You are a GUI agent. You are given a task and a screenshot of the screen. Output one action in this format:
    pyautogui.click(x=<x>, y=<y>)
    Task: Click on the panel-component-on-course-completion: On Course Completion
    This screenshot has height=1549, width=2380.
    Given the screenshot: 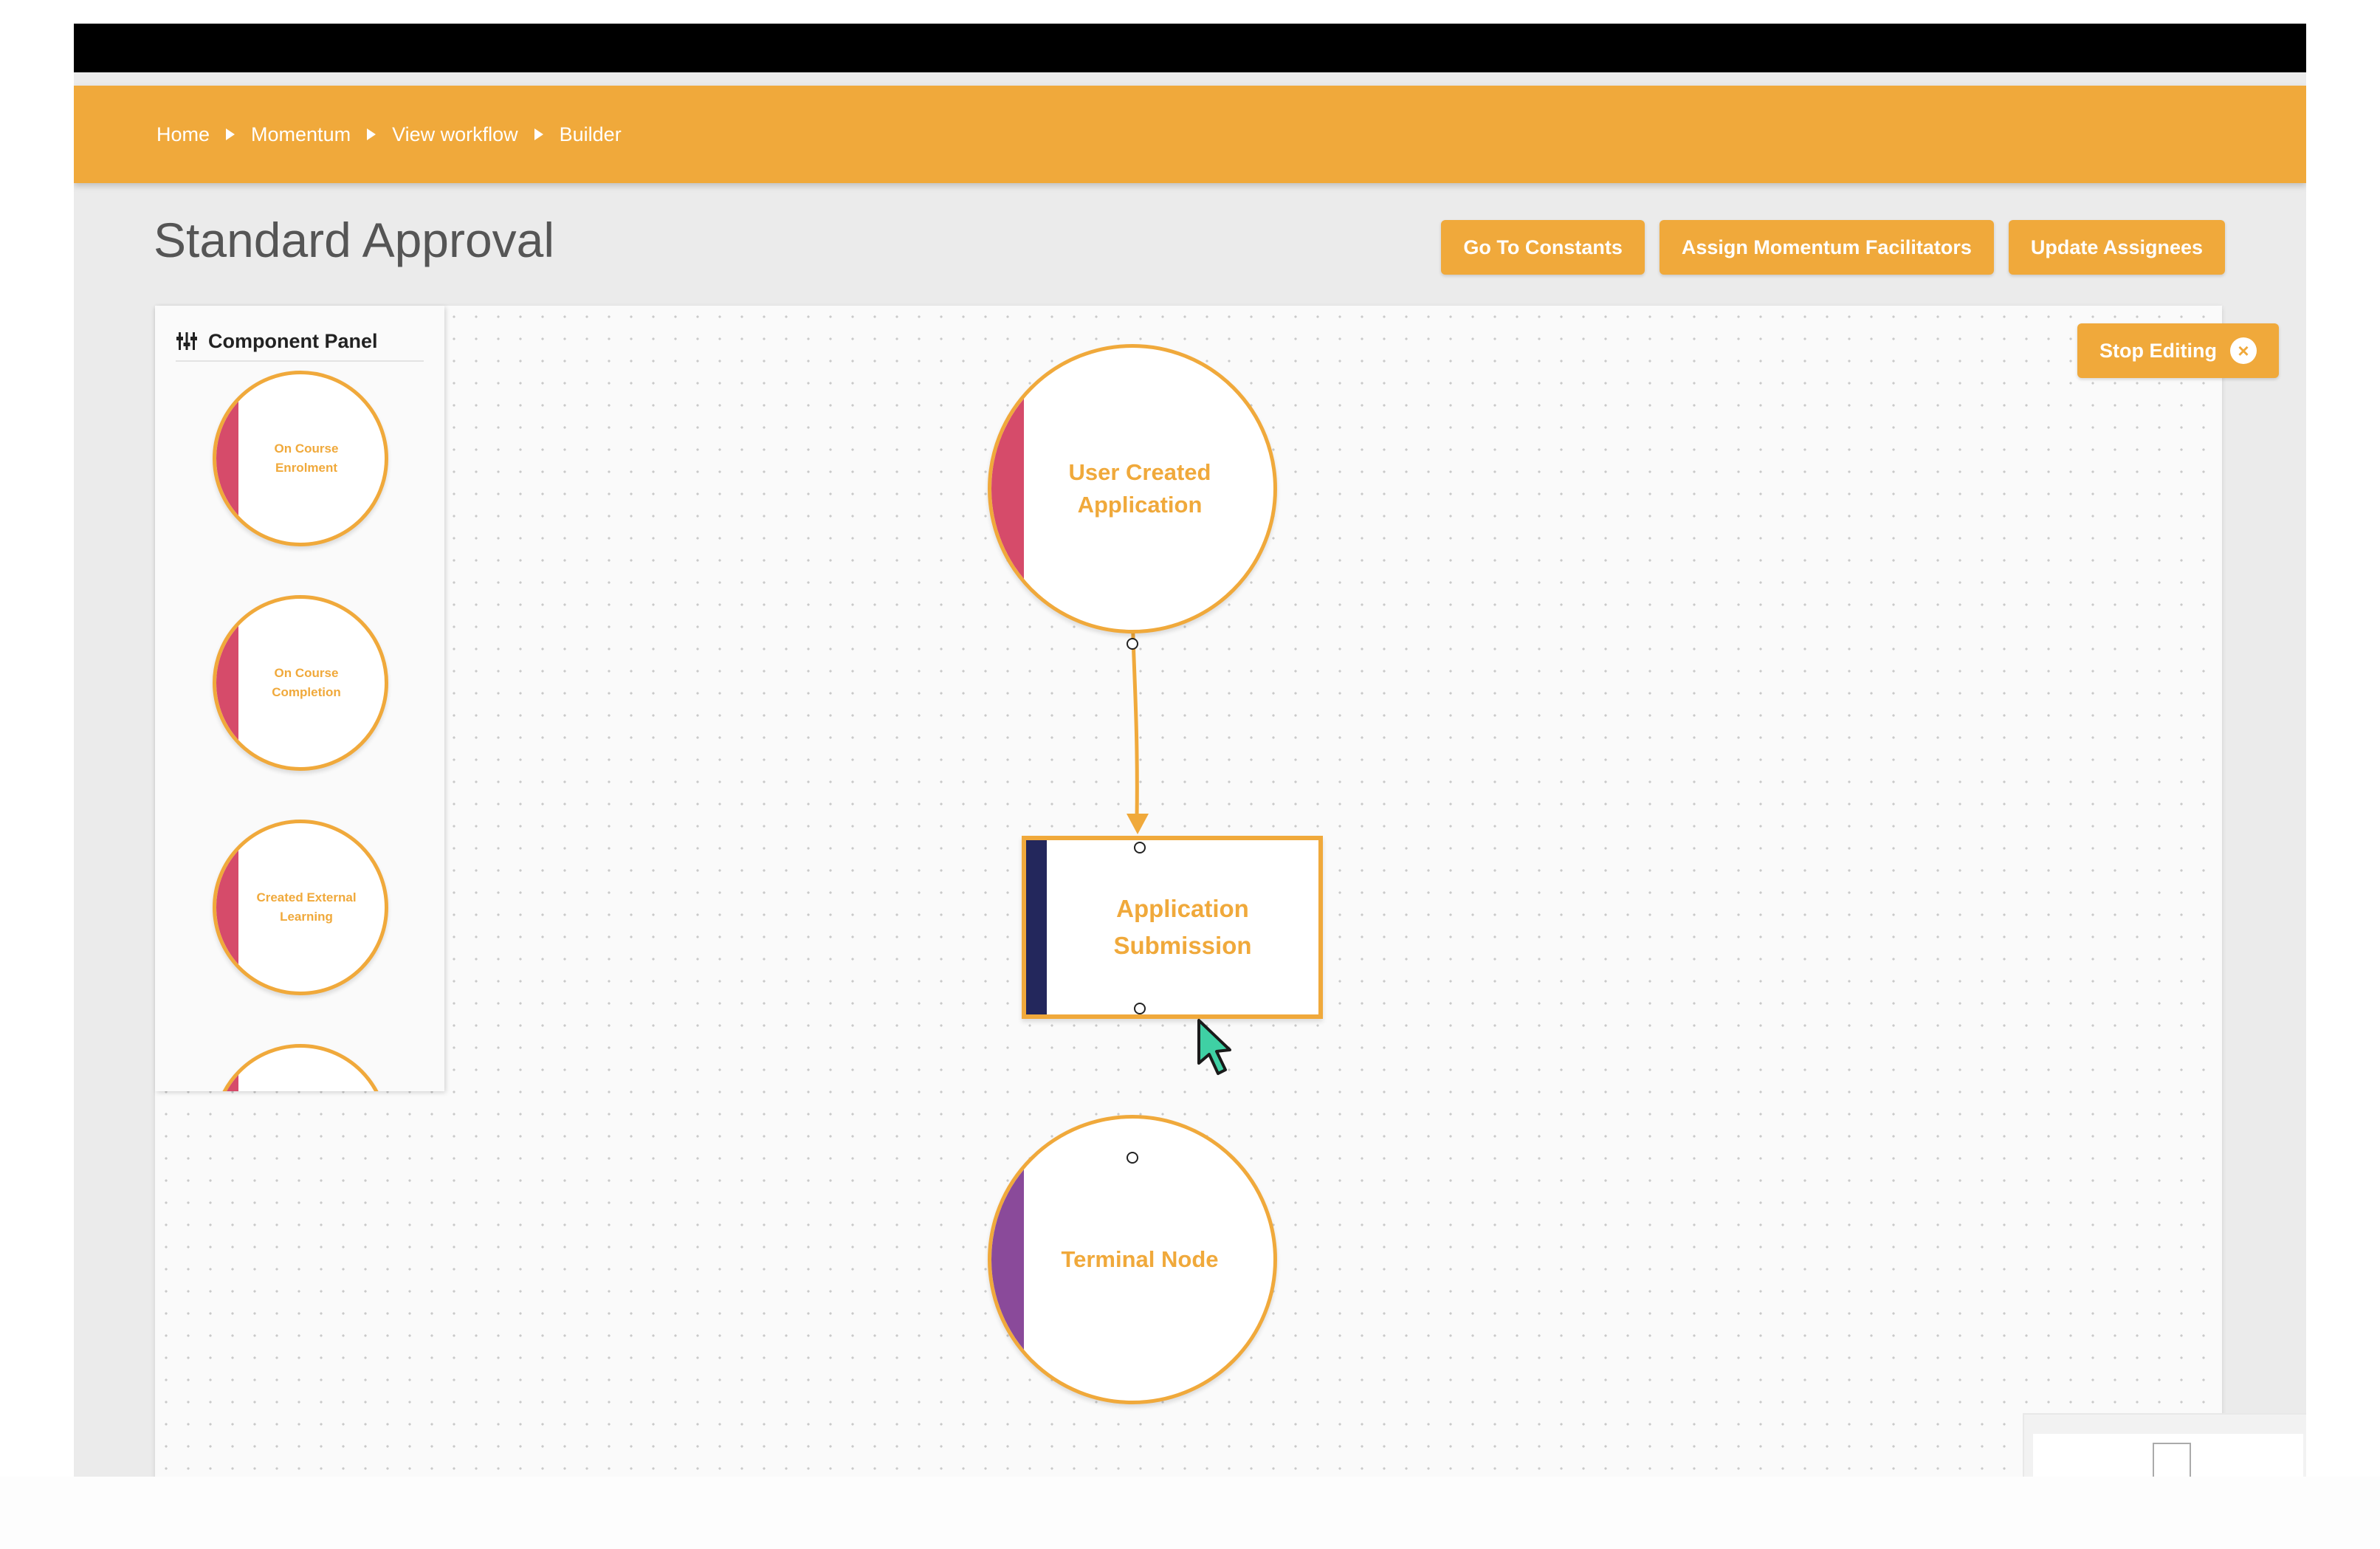 What is the action you would take?
    pyautogui.click(x=300, y=683)
    